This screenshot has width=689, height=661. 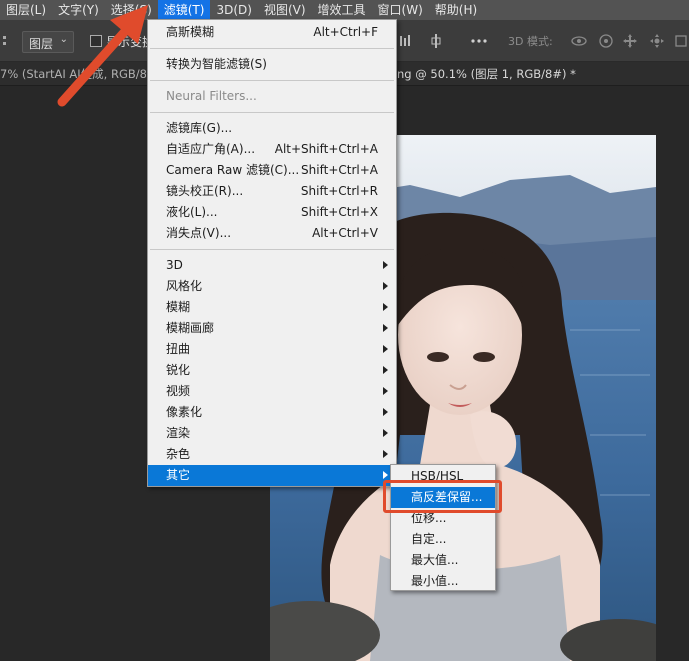 What do you see at coordinates (345, 233) in the screenshot?
I see `vanishing-point-shortcut: Alt+Ctrl+V` at bounding box center [345, 233].